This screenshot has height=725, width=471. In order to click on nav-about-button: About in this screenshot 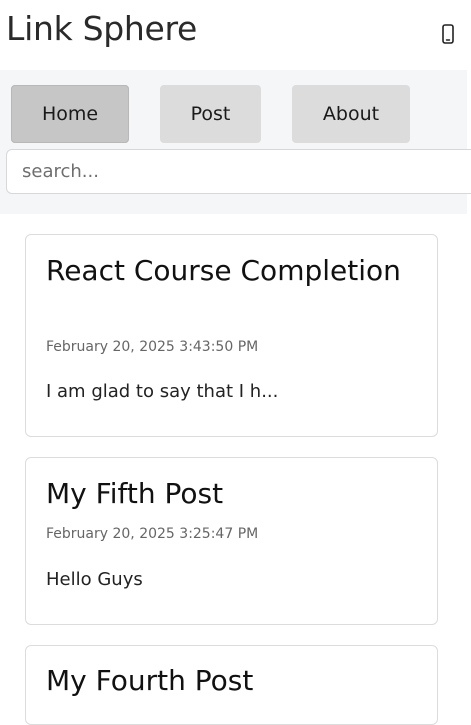, I will do `click(351, 114)`.